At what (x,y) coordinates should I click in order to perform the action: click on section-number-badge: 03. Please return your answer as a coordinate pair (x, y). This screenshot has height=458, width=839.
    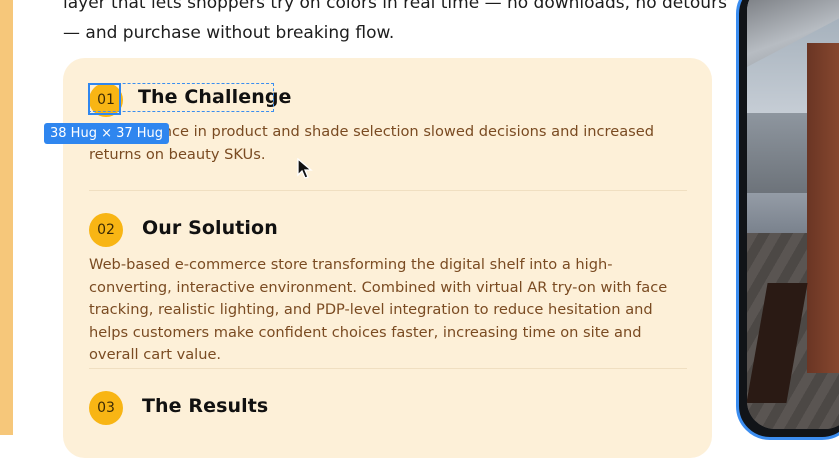
    Looking at the image, I should click on (106, 408).